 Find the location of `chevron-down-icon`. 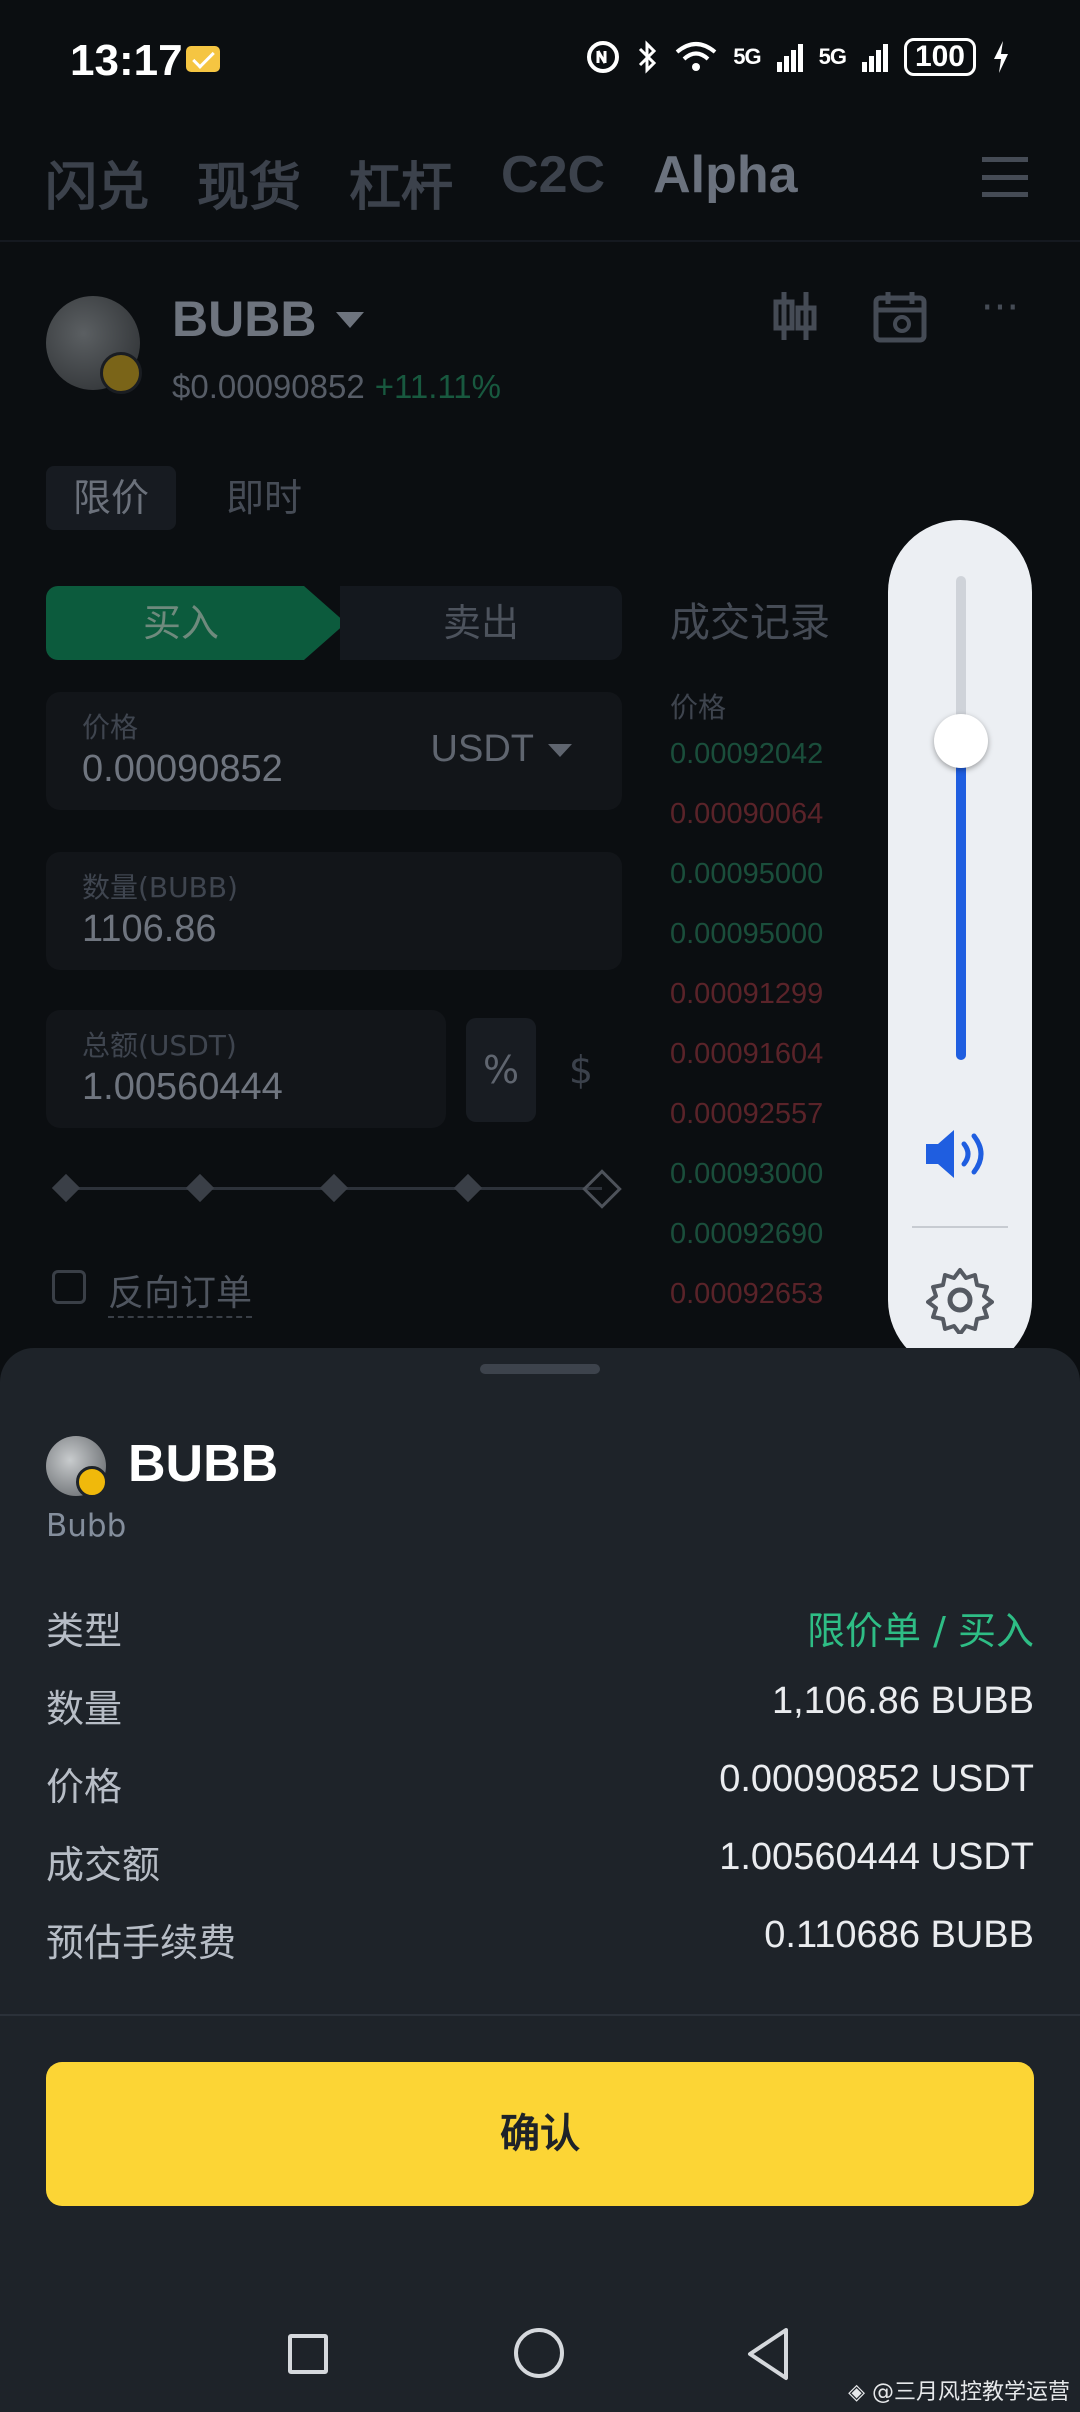

chevron-down-icon is located at coordinates (350, 320).